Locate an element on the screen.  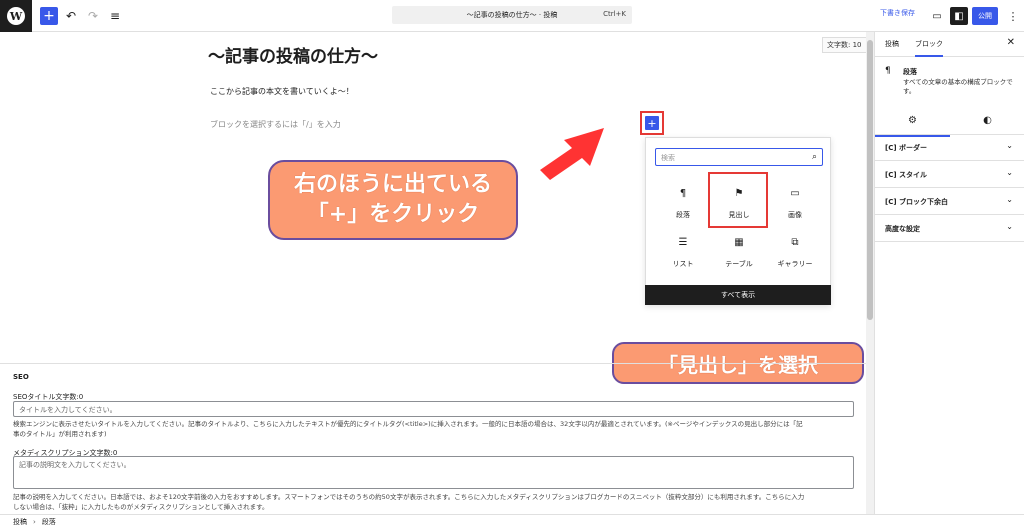
table-icon: ▦ is located at coordinates (739, 242).